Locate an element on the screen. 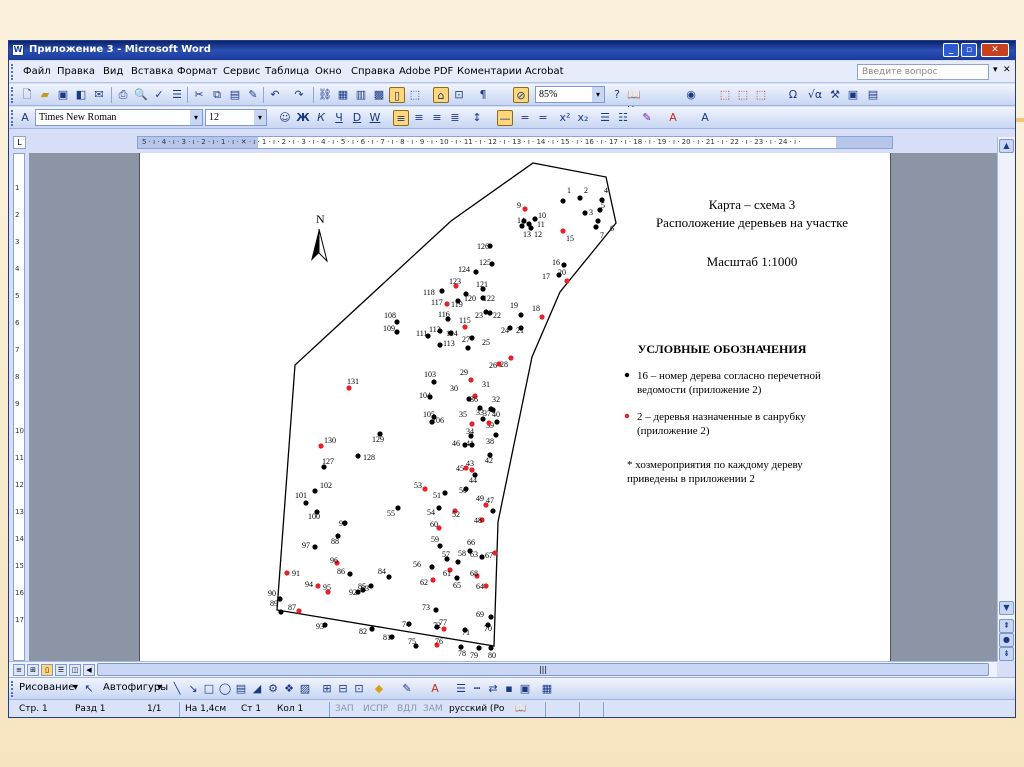 This screenshot has height=767, width=1024. vertical-scrollbar: ▲ ▼ ⇞ ● ⇟ is located at coordinates (1006, 399).